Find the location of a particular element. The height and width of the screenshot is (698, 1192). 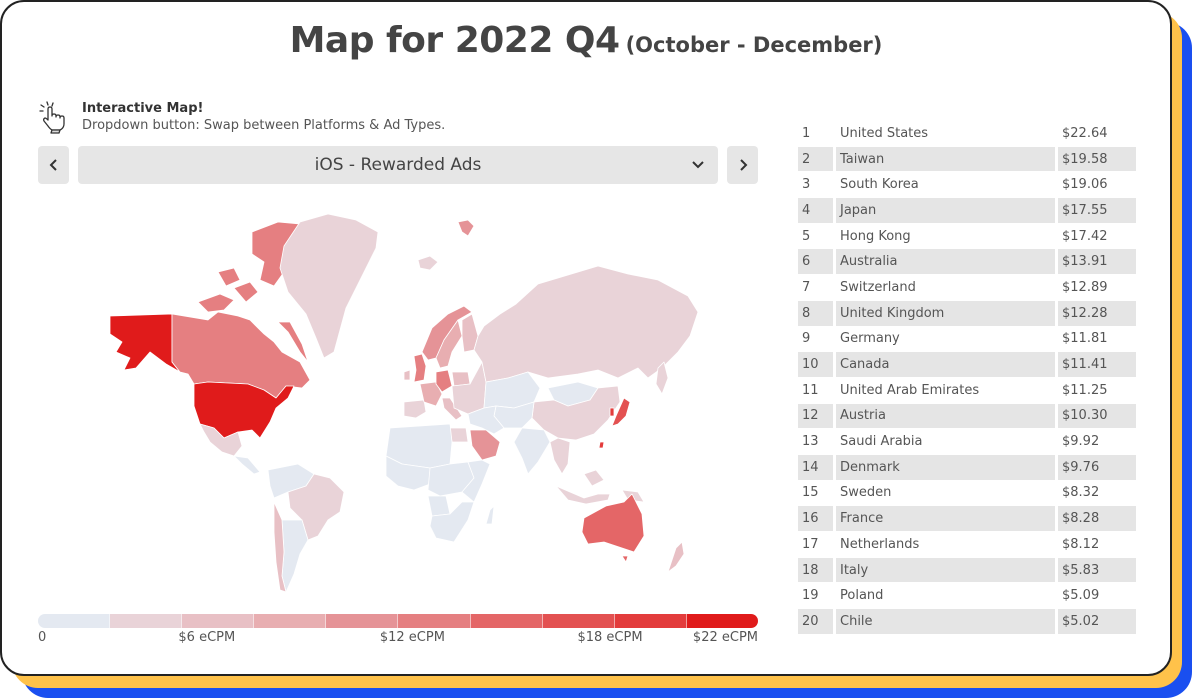

chevron-right-icon is located at coordinates (743, 165).